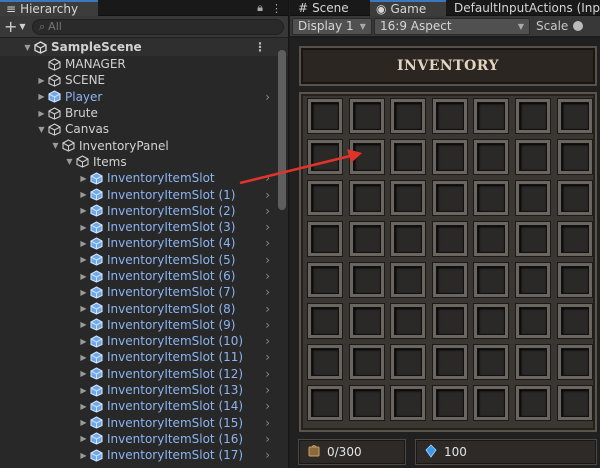 The width and height of the screenshot is (600, 468). What do you see at coordinates (560, 26) in the screenshot?
I see `scale-control: Scale` at bounding box center [560, 26].